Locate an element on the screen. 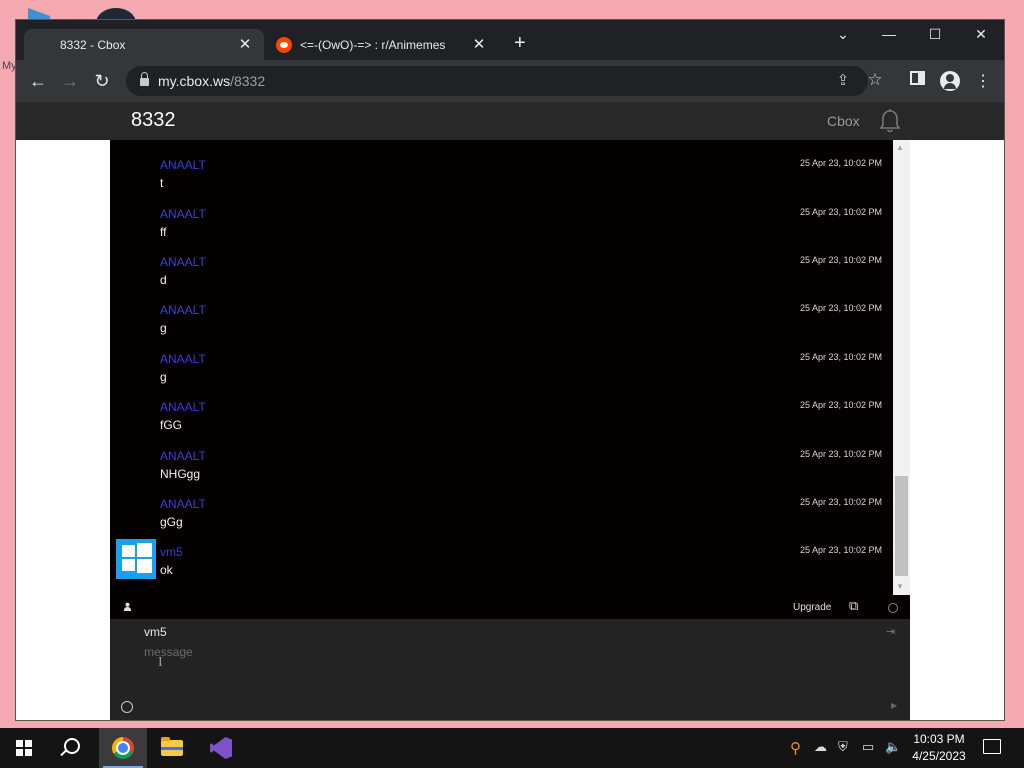  cloud-offline-icon: ☁ is located at coordinates (820, 747).